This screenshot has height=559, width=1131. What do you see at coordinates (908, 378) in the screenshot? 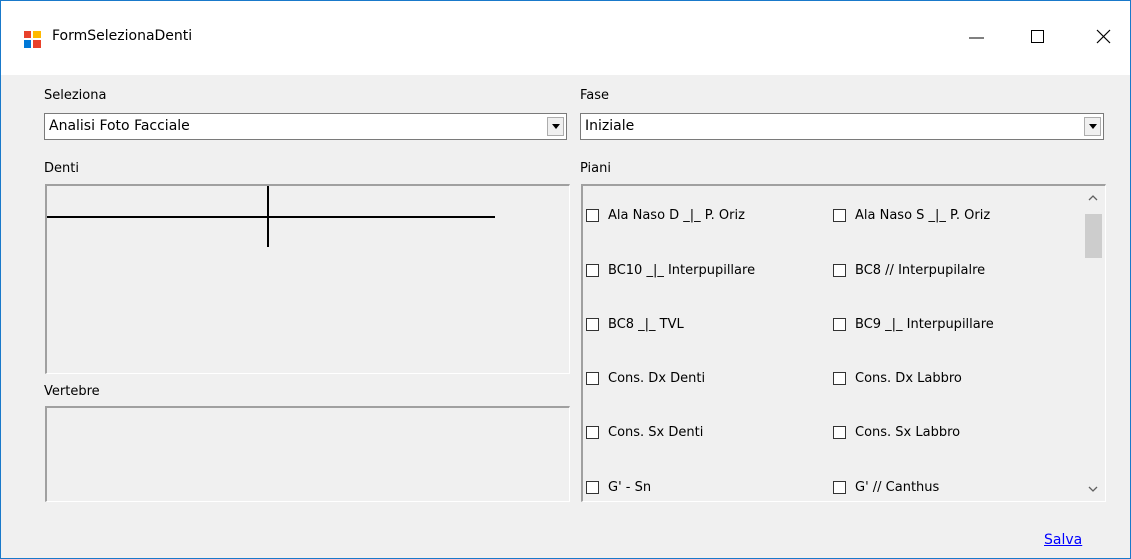
I see `checkbox-label: Cons. Dx Labbro` at bounding box center [908, 378].